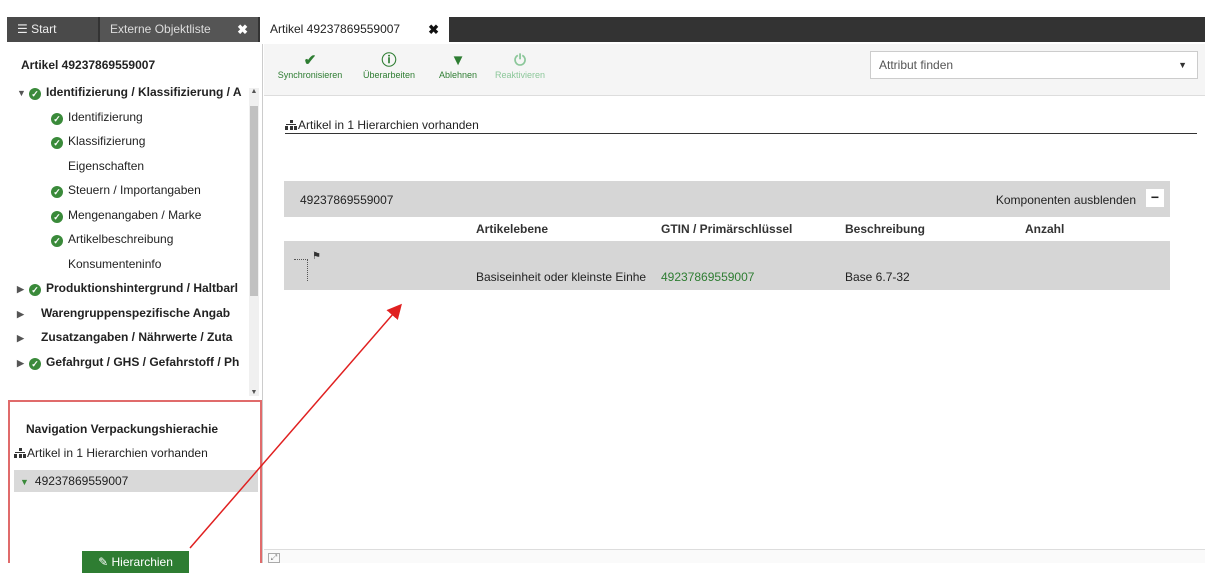 The width and height of the screenshot is (1205, 573). I want to click on tree-item-label: Zusatzangaben / Nährwerte / Zuta, so click(137, 337).